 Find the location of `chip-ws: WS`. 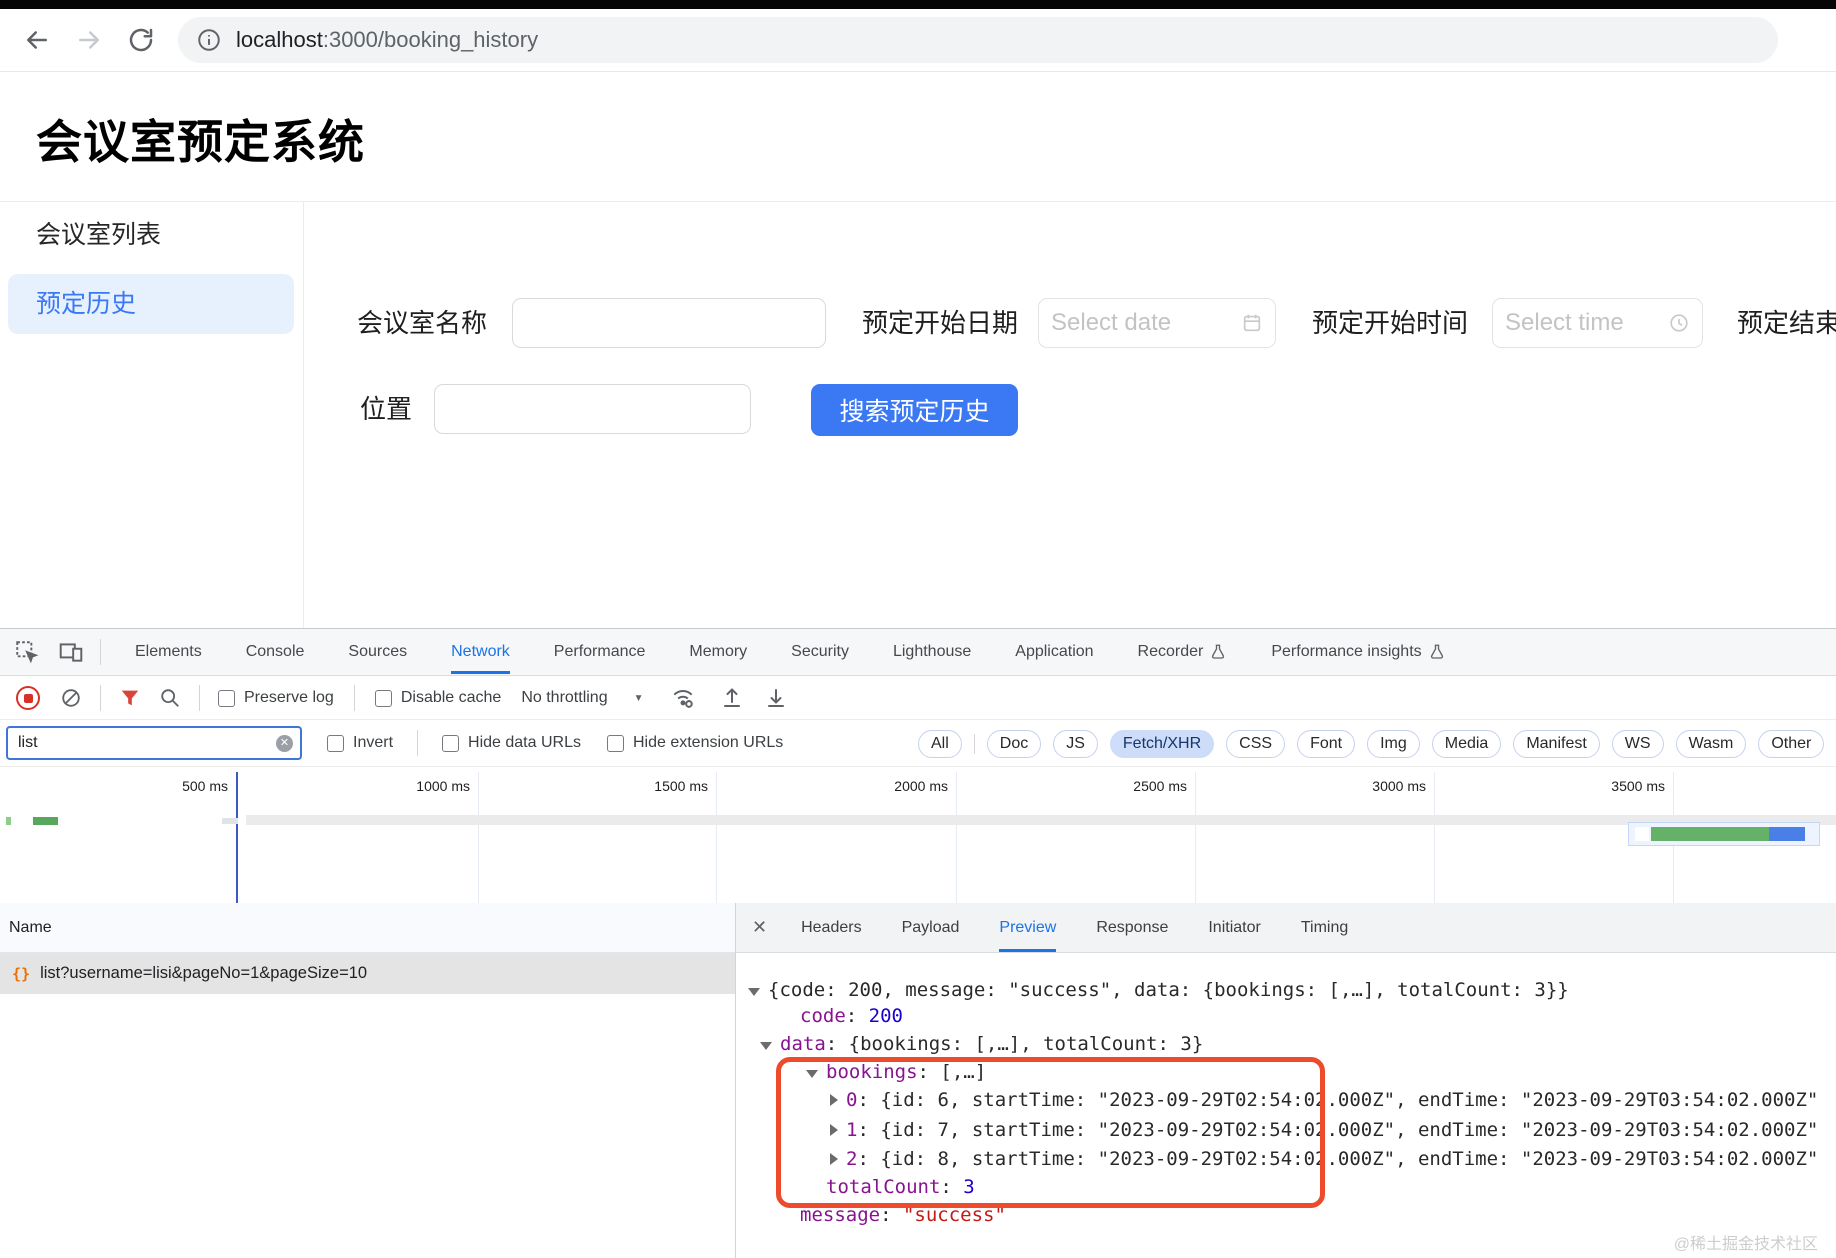

chip-ws: WS is located at coordinates (1637, 743).